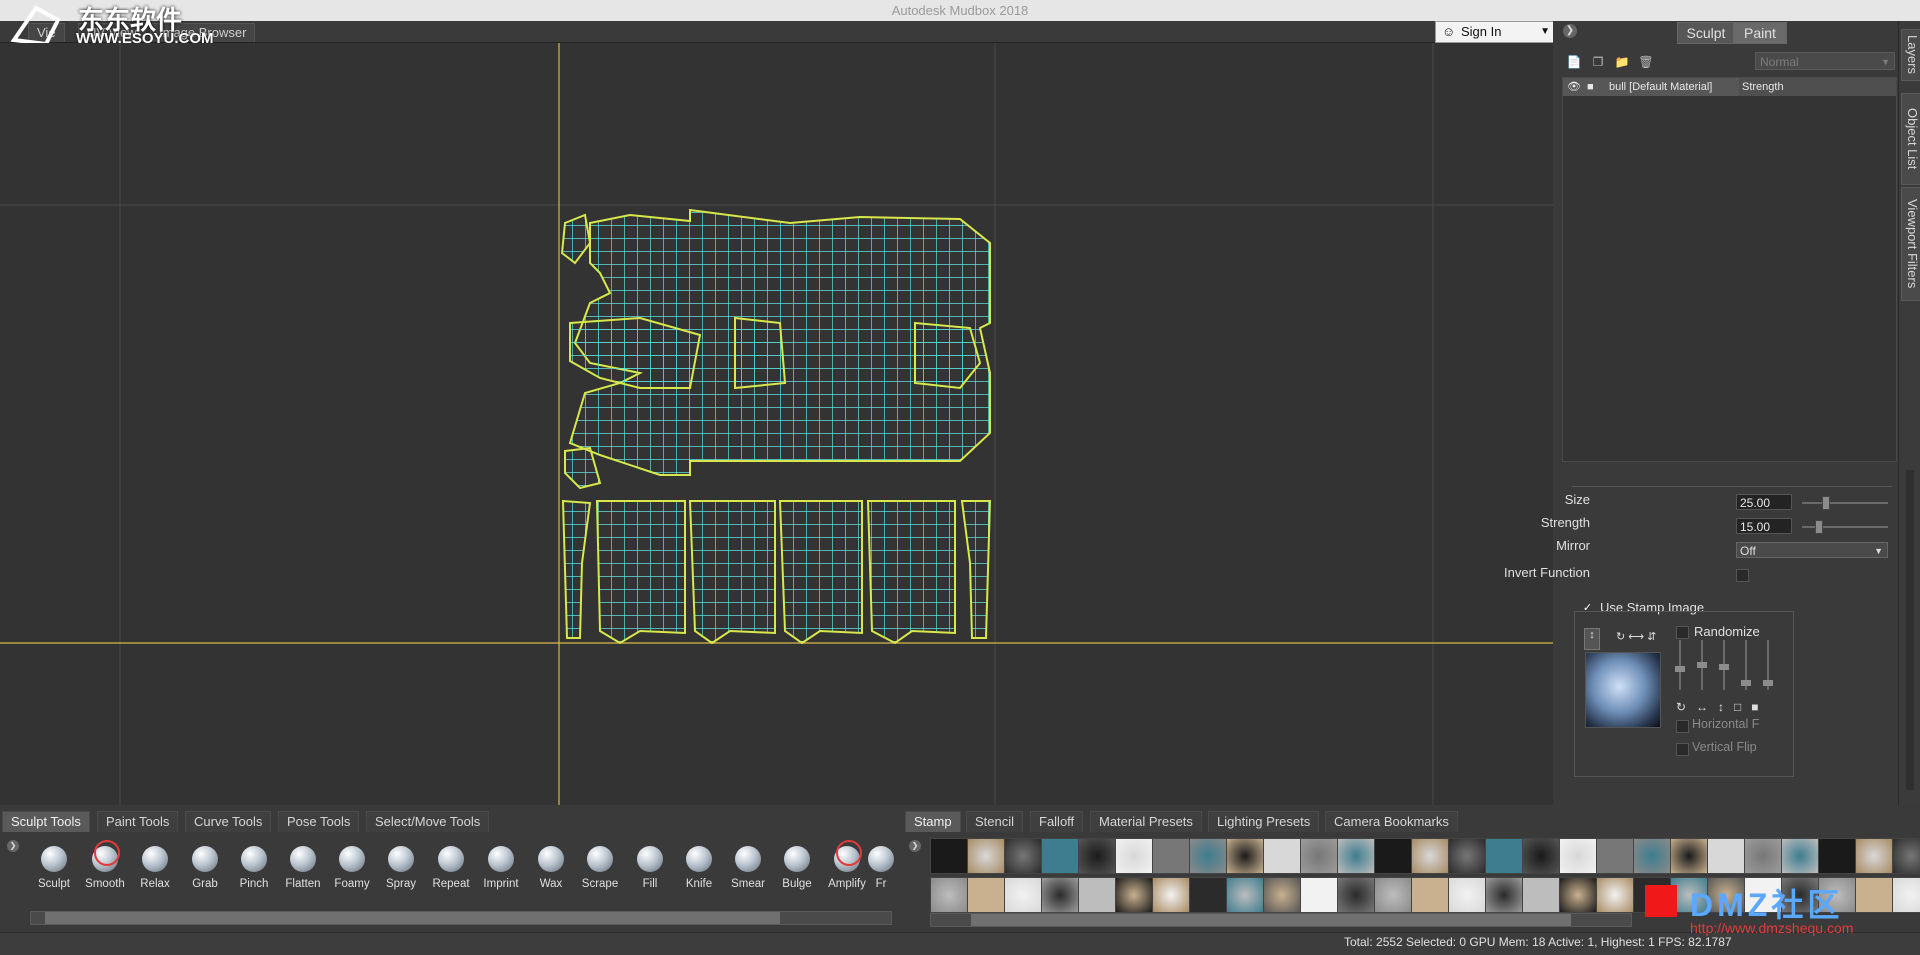 Image resolution: width=1920 pixels, height=955 pixels. What do you see at coordinates (1574, 87) in the screenshot?
I see `eye-icon: 👁` at bounding box center [1574, 87].